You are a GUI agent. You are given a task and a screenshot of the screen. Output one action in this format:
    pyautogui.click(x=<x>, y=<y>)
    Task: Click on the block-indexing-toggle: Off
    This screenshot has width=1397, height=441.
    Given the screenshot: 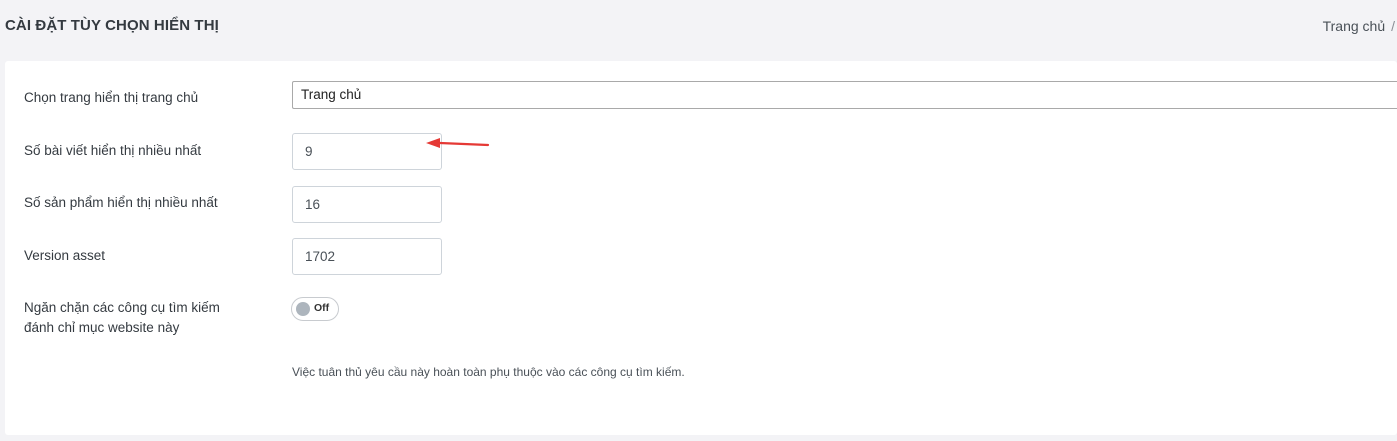 What is the action you would take?
    pyautogui.click(x=315, y=309)
    